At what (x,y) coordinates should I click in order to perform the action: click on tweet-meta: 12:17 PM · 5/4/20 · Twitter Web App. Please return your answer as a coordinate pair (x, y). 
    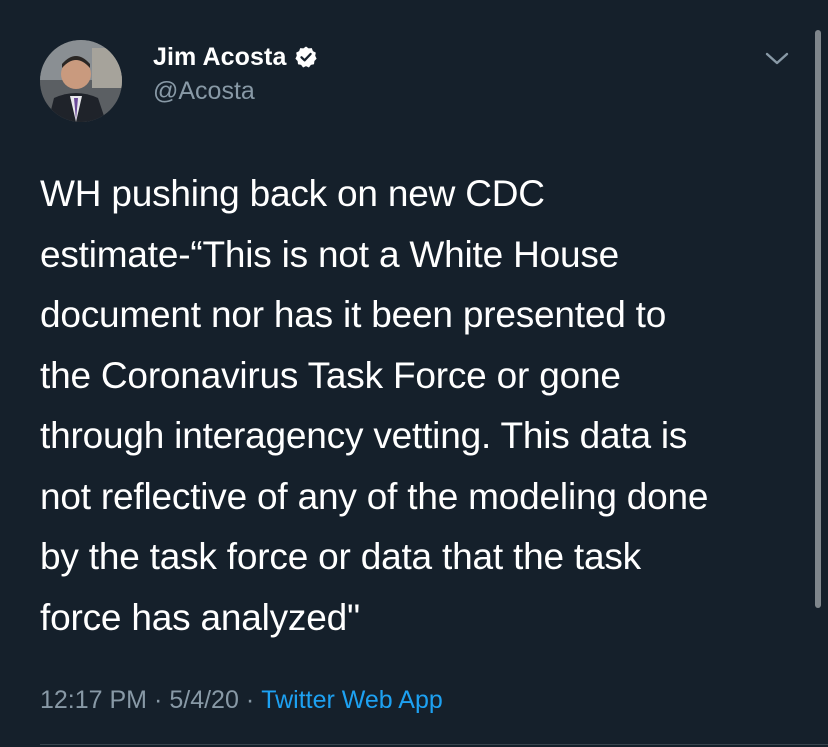
    Looking at the image, I should click on (241, 700).